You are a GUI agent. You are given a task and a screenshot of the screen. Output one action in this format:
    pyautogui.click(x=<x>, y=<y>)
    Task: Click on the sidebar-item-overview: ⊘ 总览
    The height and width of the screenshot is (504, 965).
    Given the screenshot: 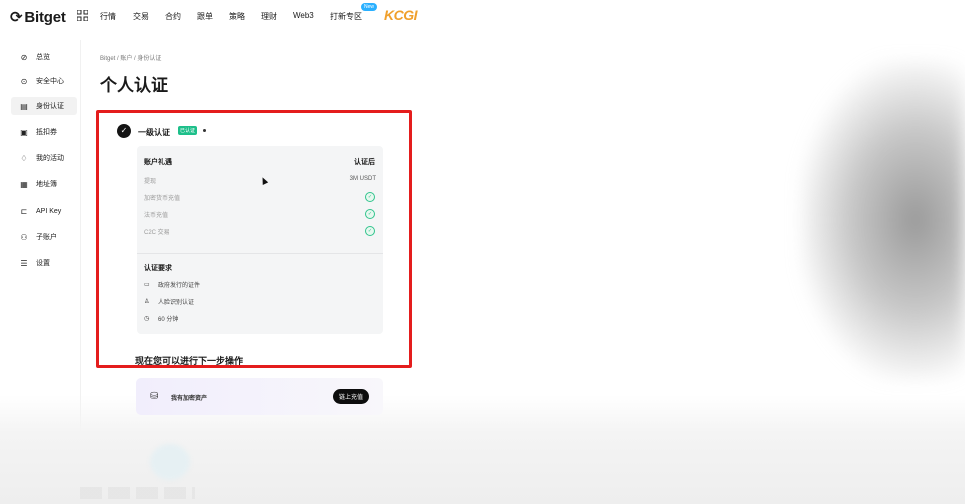 What is the action you would take?
    pyautogui.click(x=44, y=57)
    